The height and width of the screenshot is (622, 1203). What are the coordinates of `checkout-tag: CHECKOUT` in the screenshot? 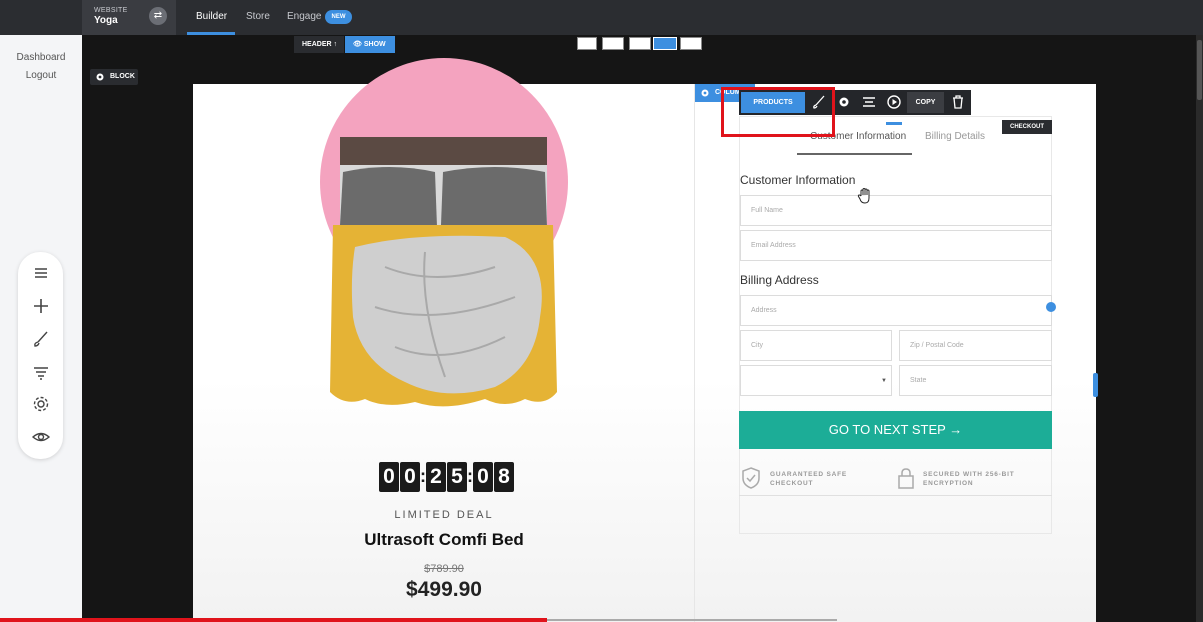 It's located at (1027, 127).